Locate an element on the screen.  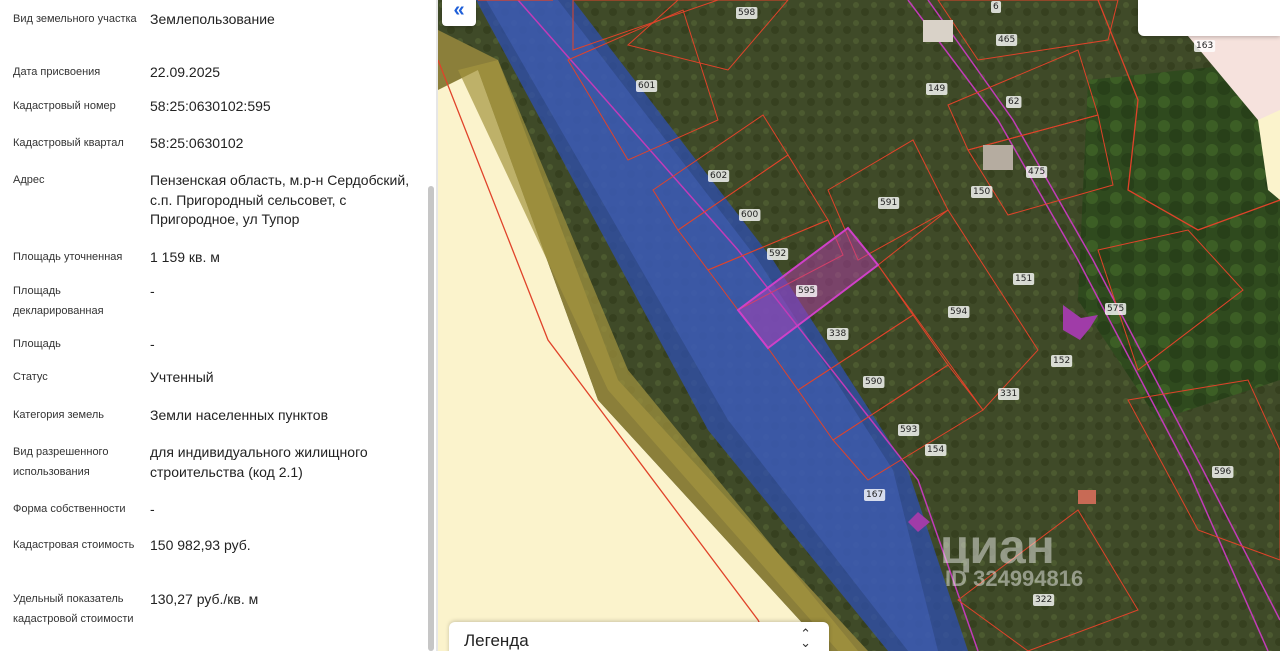
legend-title: Легенда is located at coordinates (496, 640).